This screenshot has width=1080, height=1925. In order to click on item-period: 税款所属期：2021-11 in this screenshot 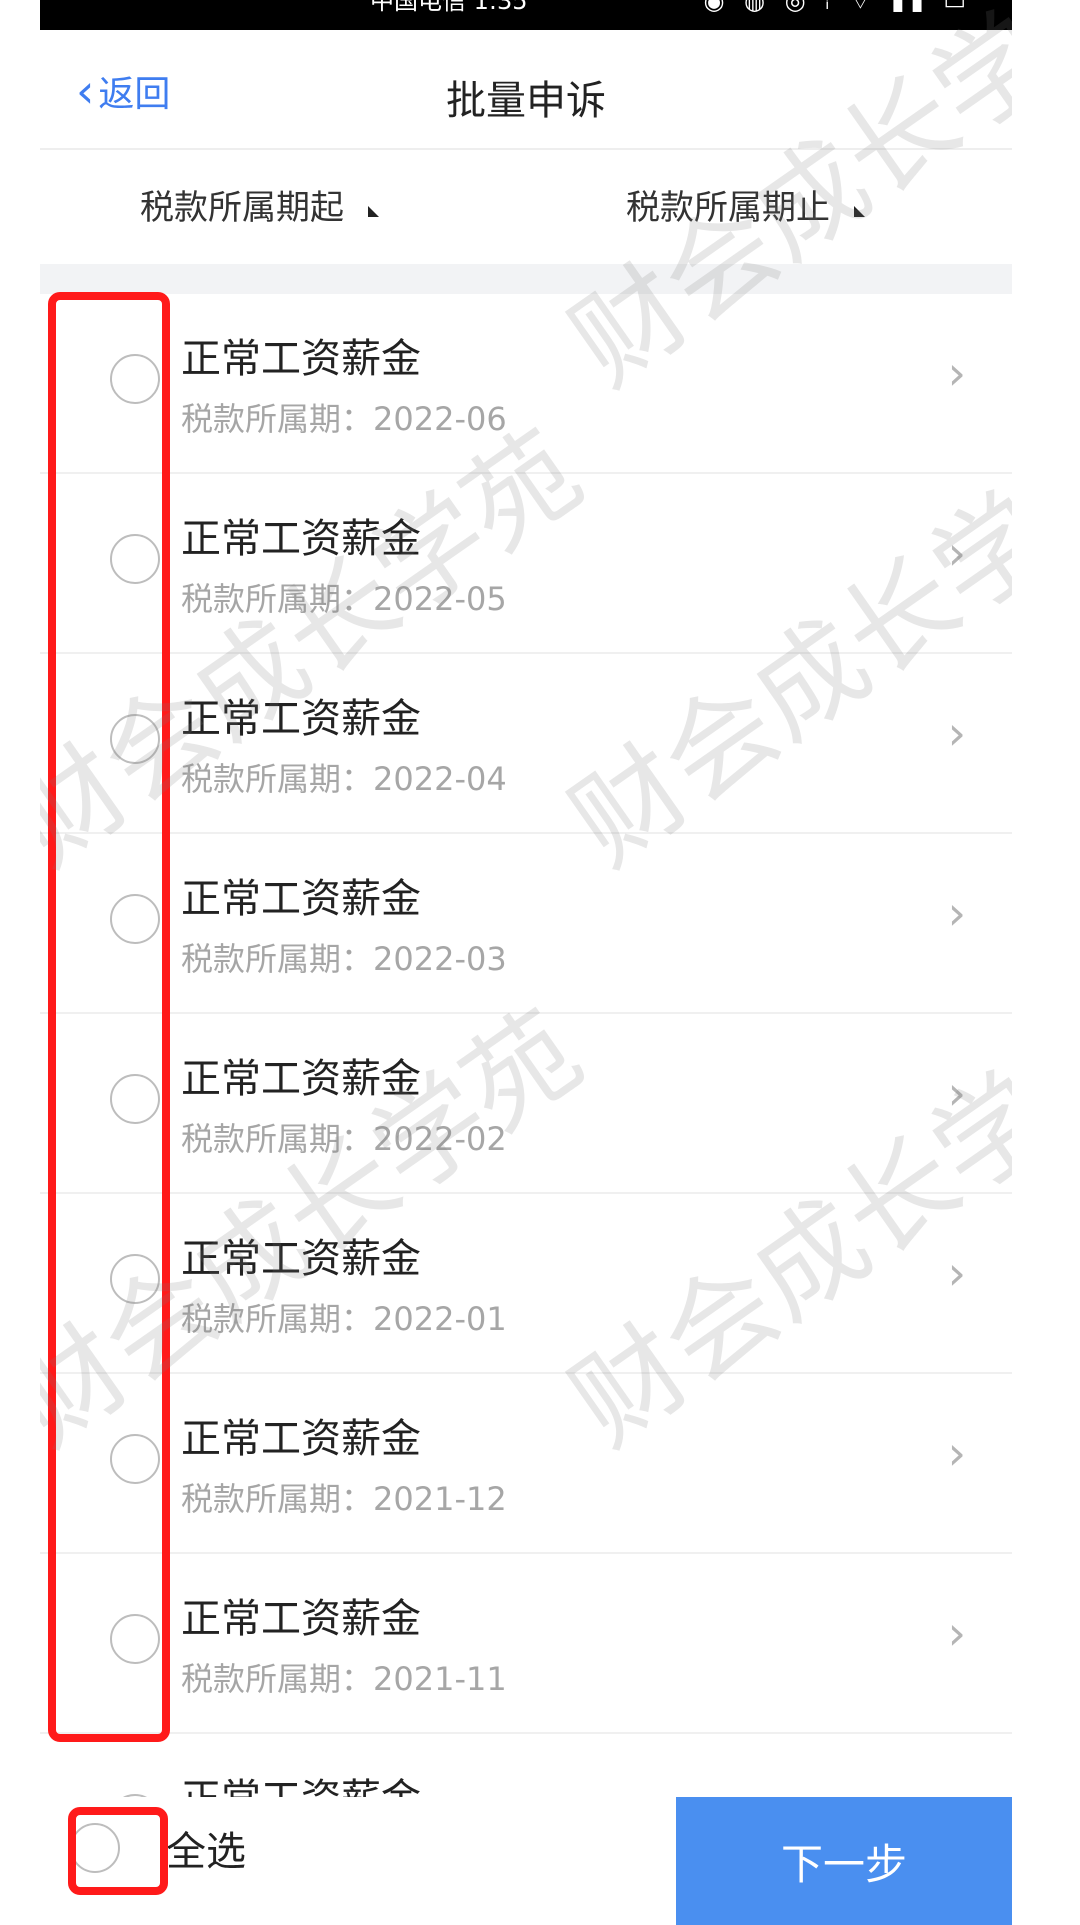, I will do `click(344, 1679)`.